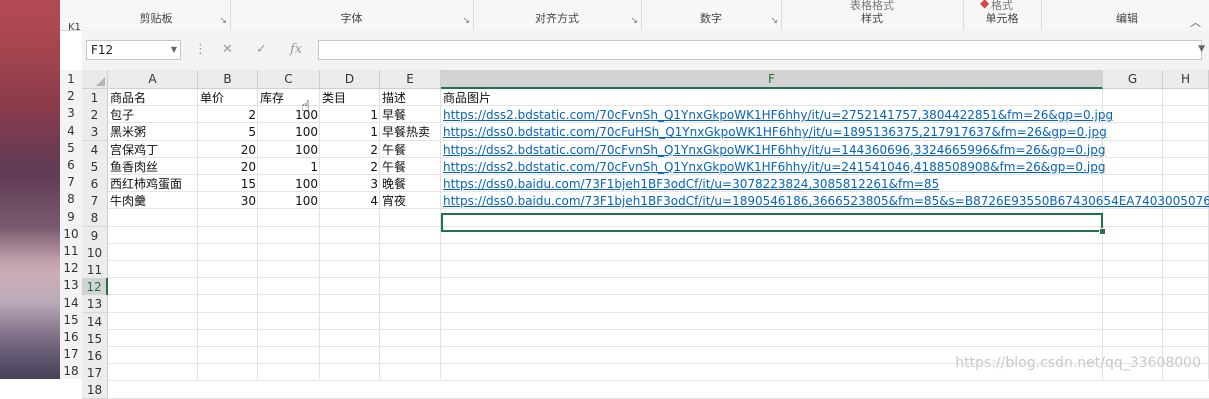  What do you see at coordinates (772, 222) in the screenshot?
I see `active-cell-border` at bounding box center [772, 222].